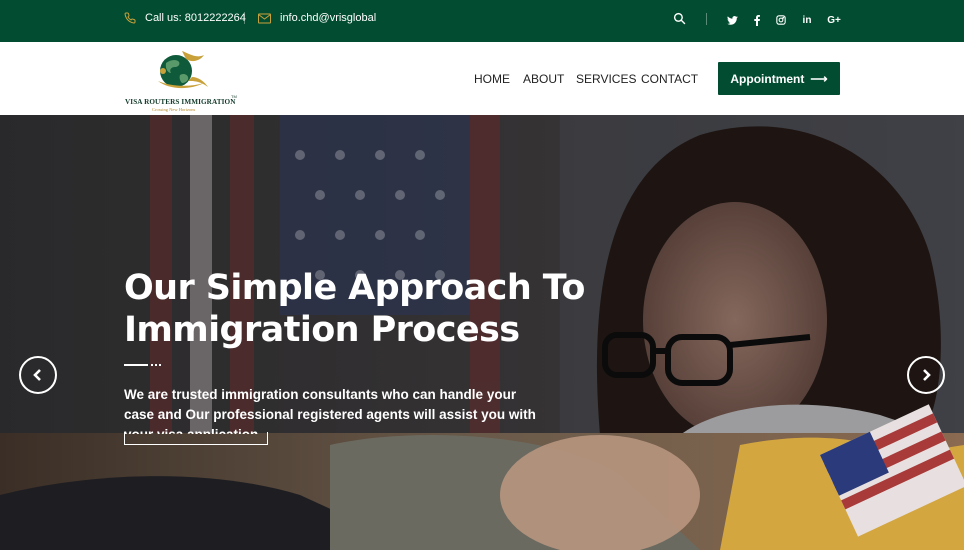  What do you see at coordinates (819, 78) in the screenshot?
I see `arrow-right-icon: ⟶` at bounding box center [819, 78].